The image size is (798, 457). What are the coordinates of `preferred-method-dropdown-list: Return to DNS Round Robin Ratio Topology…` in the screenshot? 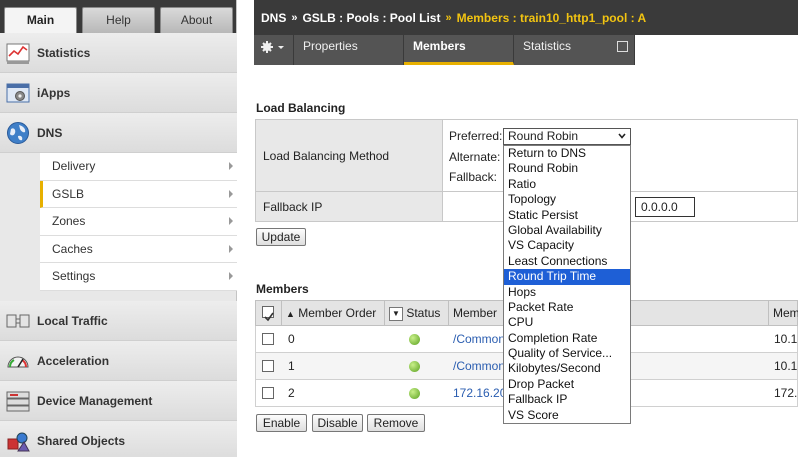 It's located at (567, 284).